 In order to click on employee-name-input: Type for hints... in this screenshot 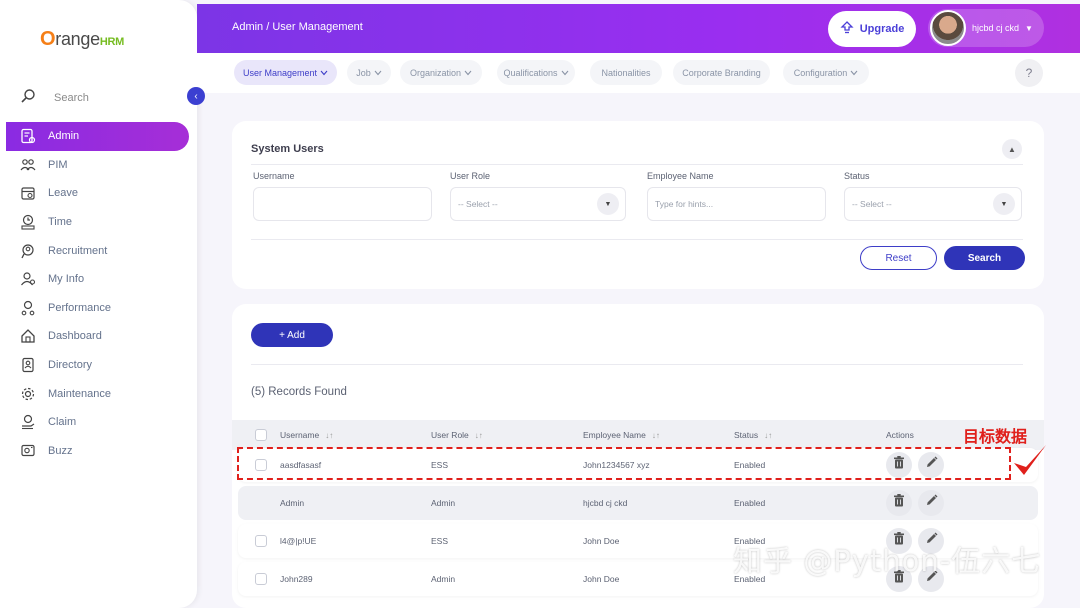, I will do `click(736, 204)`.